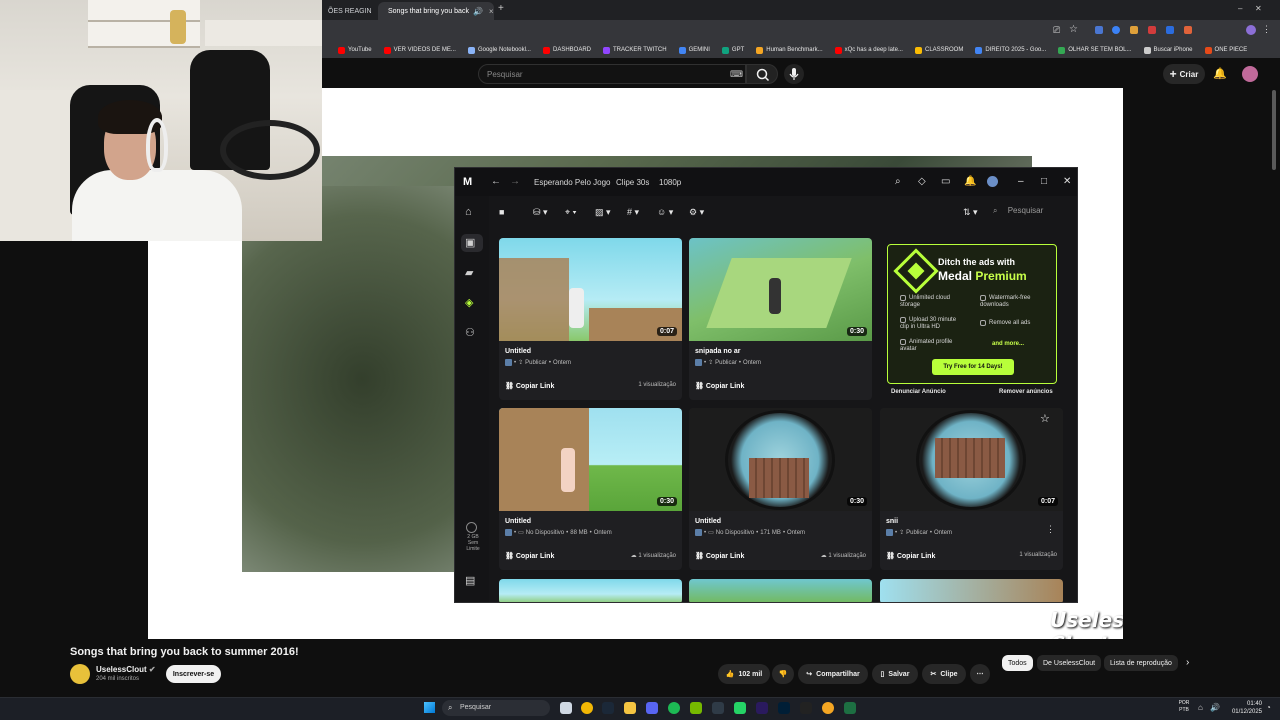  Describe the element at coordinates (468, 212) in the screenshot. I see `home-icon: ⌂` at that location.